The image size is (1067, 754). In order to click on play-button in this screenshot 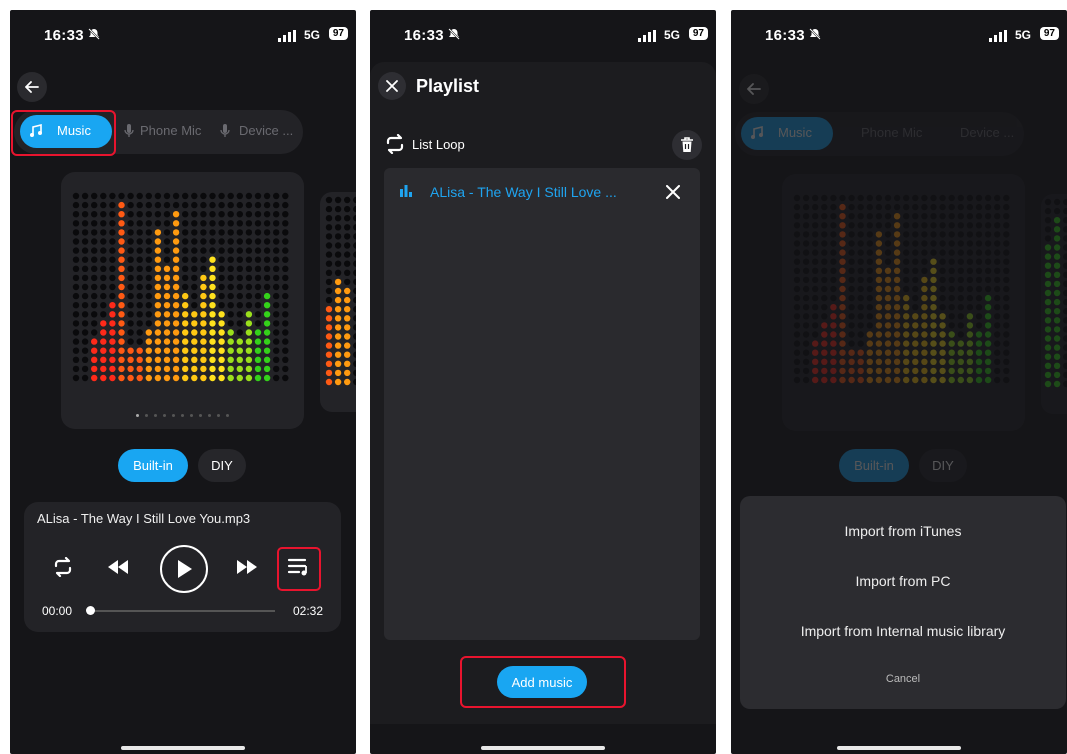, I will do `click(184, 569)`.